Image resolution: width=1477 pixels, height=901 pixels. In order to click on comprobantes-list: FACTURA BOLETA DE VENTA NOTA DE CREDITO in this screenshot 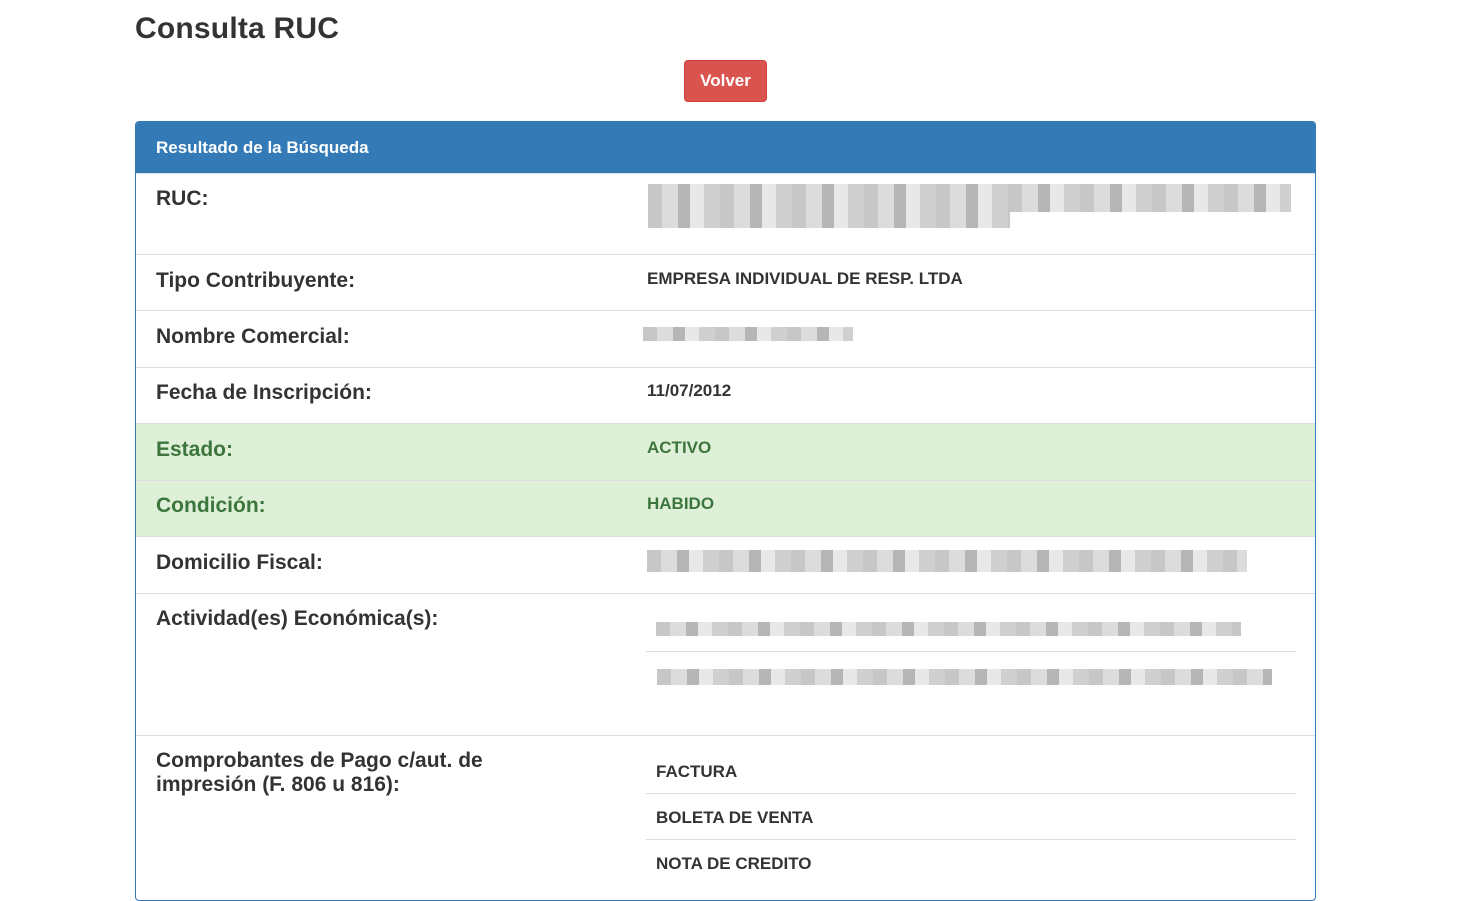, I will do `click(971, 817)`.